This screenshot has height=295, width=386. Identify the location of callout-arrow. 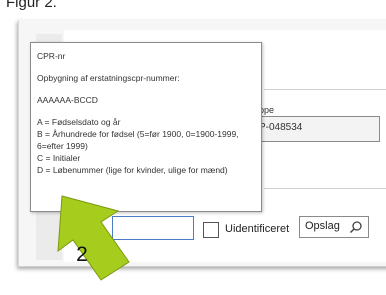
(93, 238).